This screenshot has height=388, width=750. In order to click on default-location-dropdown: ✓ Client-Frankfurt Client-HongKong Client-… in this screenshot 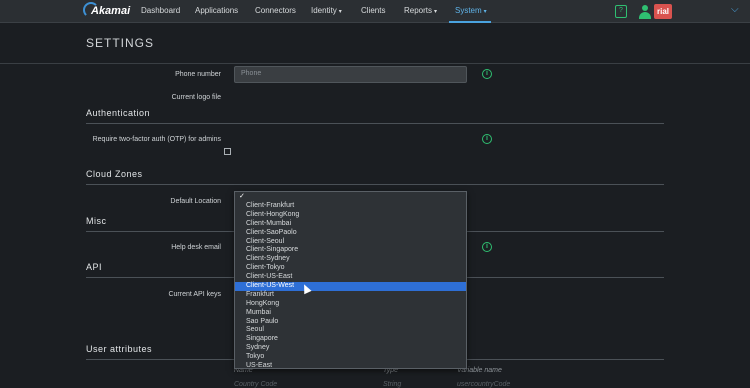, I will do `click(350, 280)`.